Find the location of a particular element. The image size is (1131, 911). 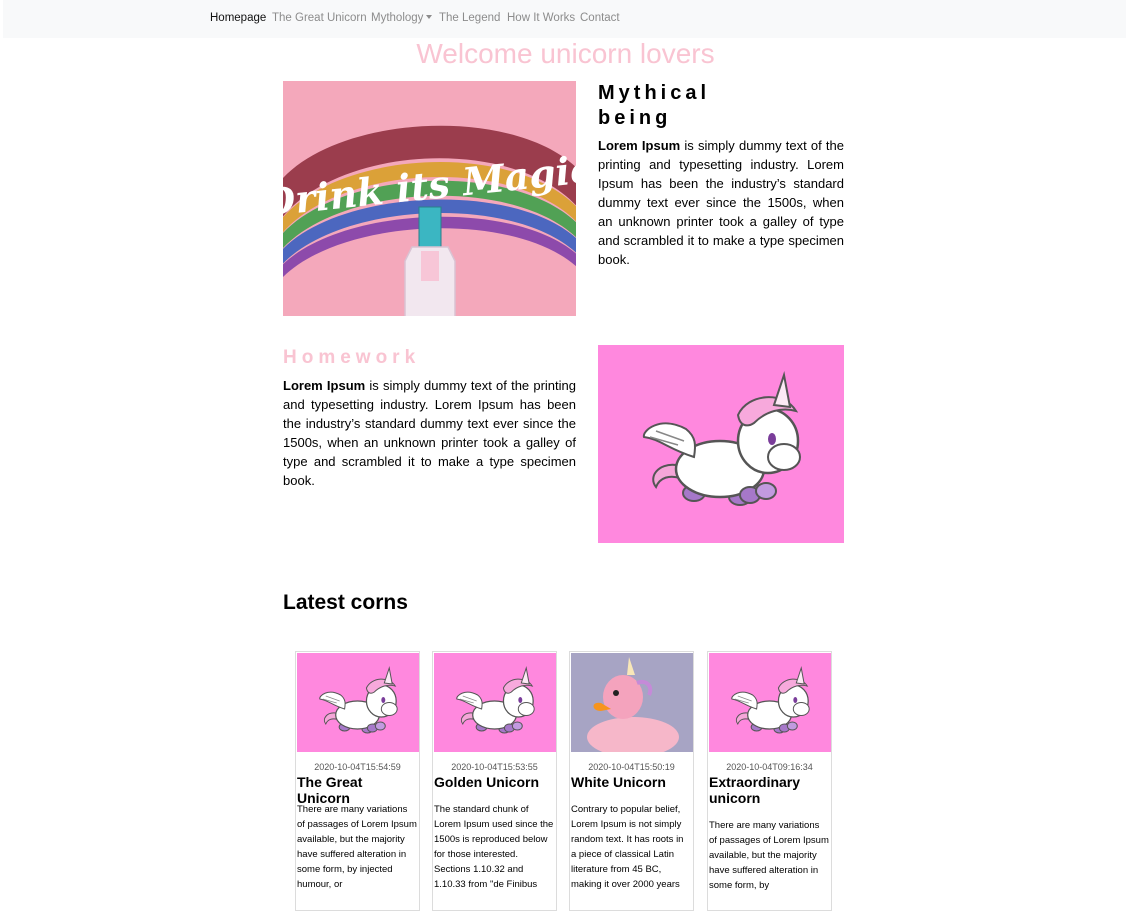

drink-magic-graphic: Drink its Magic is located at coordinates (429, 198).